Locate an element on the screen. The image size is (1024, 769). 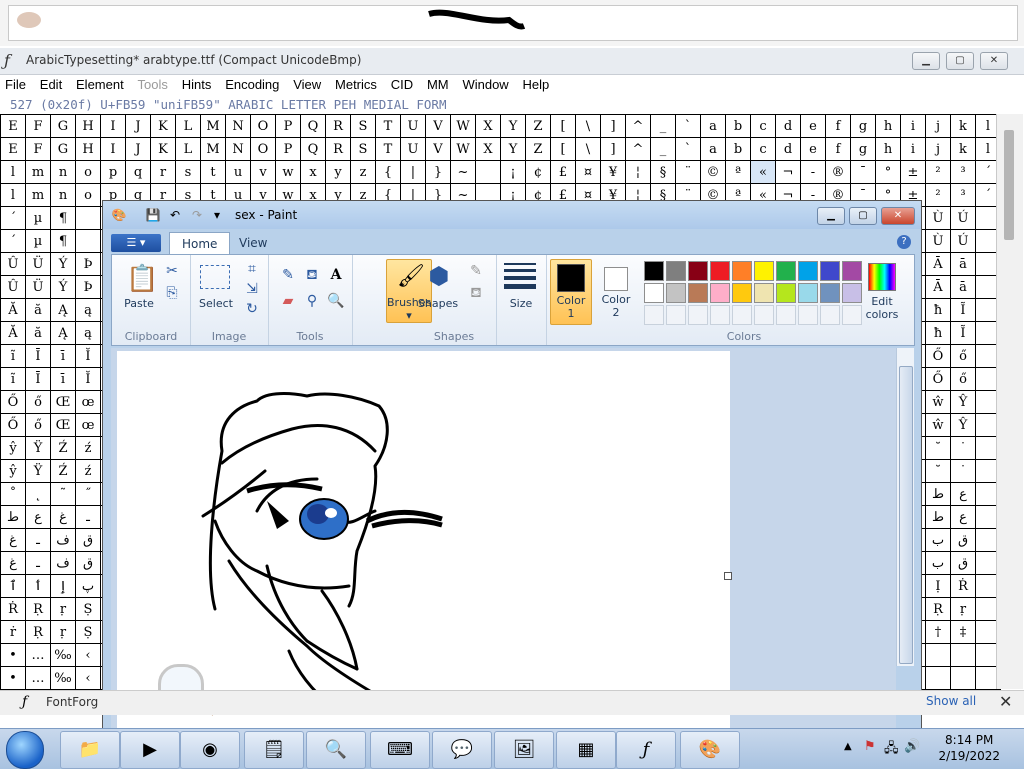
edit-colors-button: Edit colors is located at coordinates (882, 292).